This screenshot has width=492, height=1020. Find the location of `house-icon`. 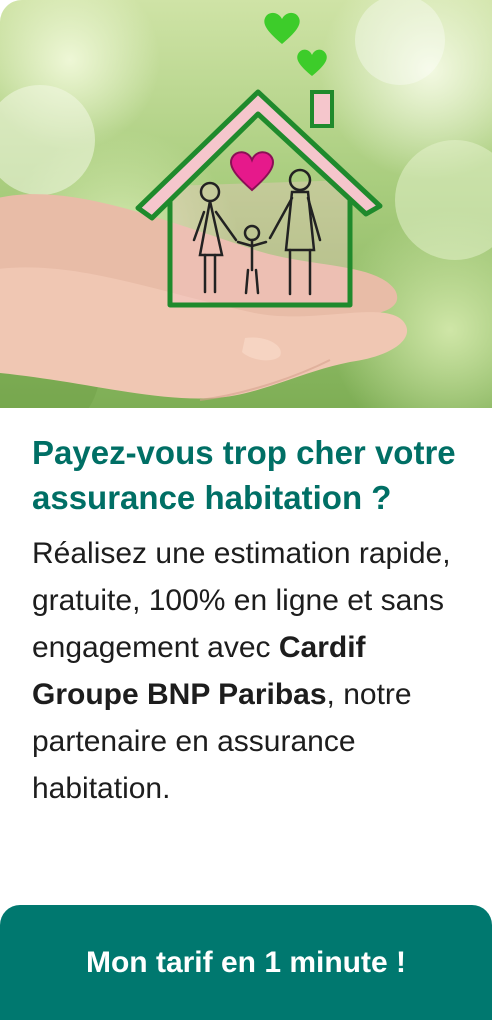

house-icon is located at coordinates (259, 198).